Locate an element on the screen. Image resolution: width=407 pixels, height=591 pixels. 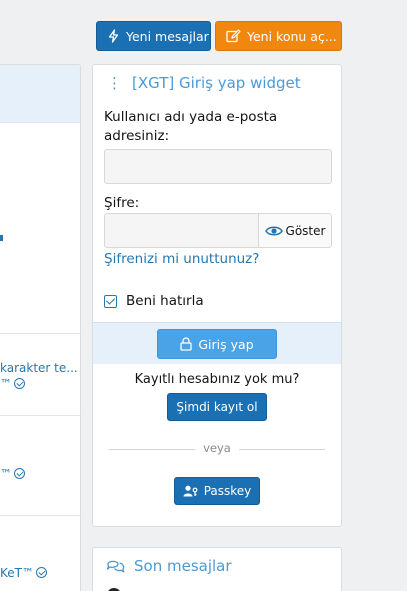
login-button: Giriş yap is located at coordinates (217, 344).